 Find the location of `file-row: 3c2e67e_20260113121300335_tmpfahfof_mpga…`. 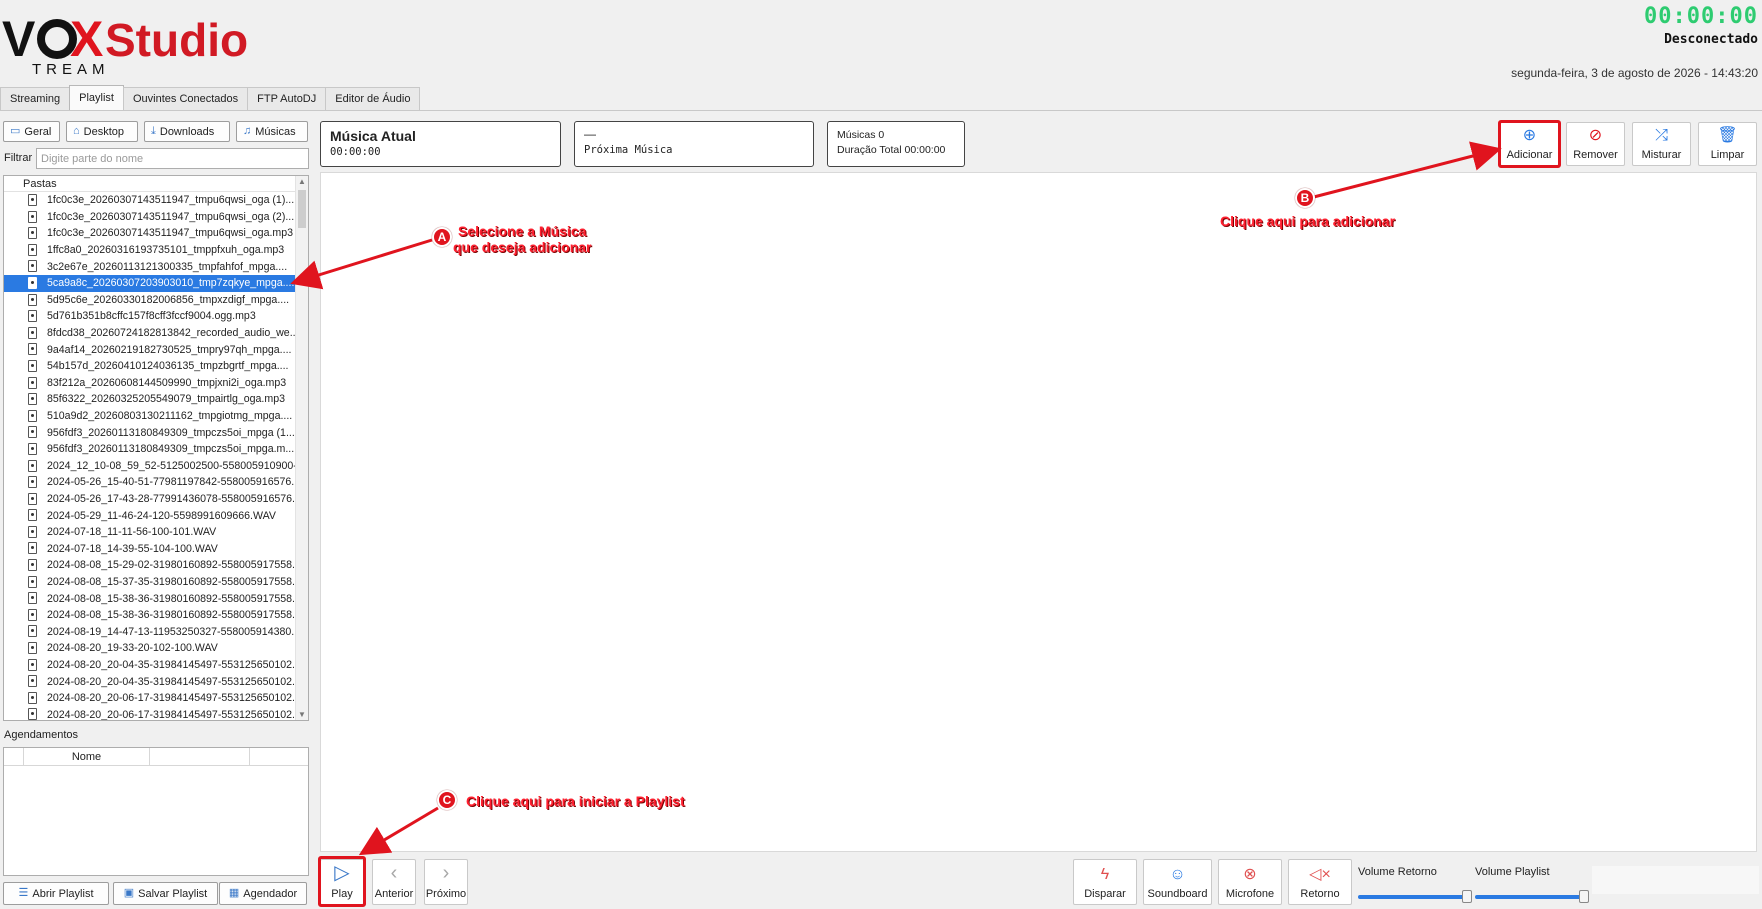

file-row: 3c2e67e_20260113121300335_tmpfahfof_mpga… is located at coordinates (150, 266).